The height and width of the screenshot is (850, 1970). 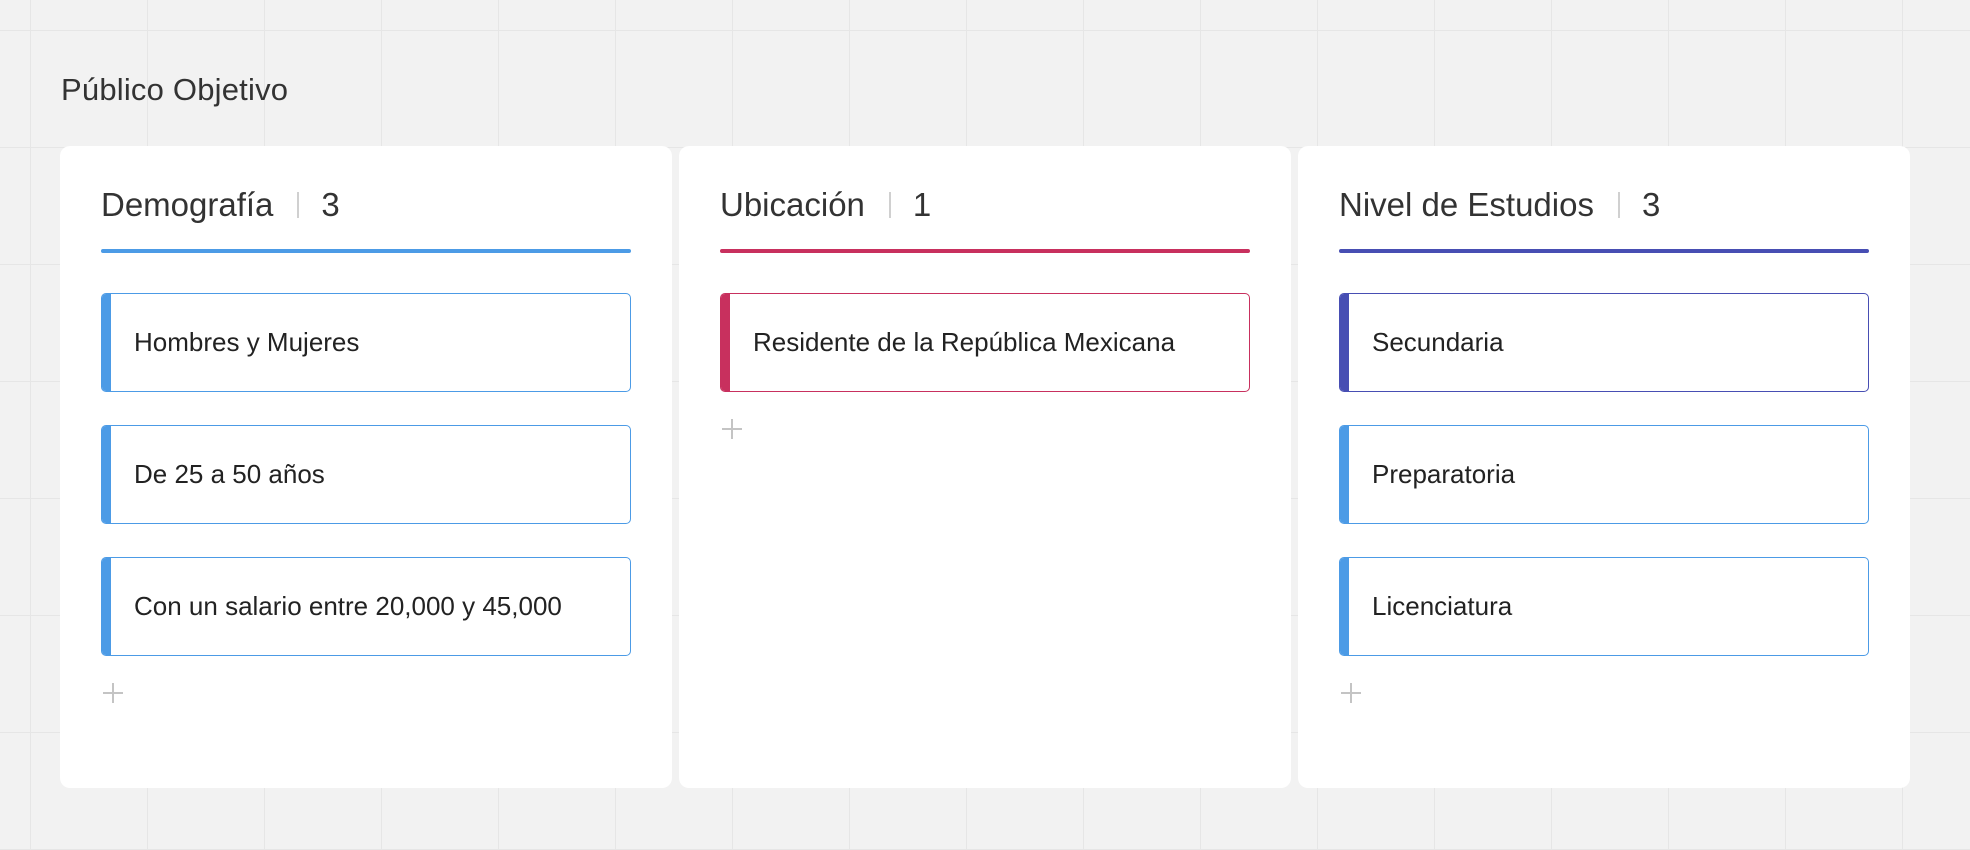 I want to click on card-text: Hombres y Mujeres, so click(x=247, y=342).